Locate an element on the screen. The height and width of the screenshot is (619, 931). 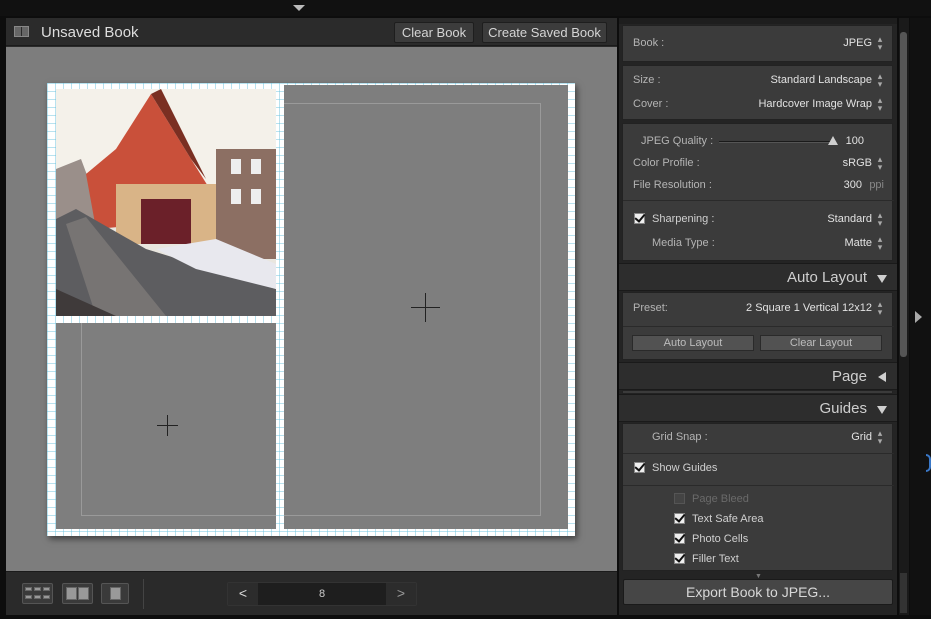
sharpening-checkbox is located at coordinates (639, 218).